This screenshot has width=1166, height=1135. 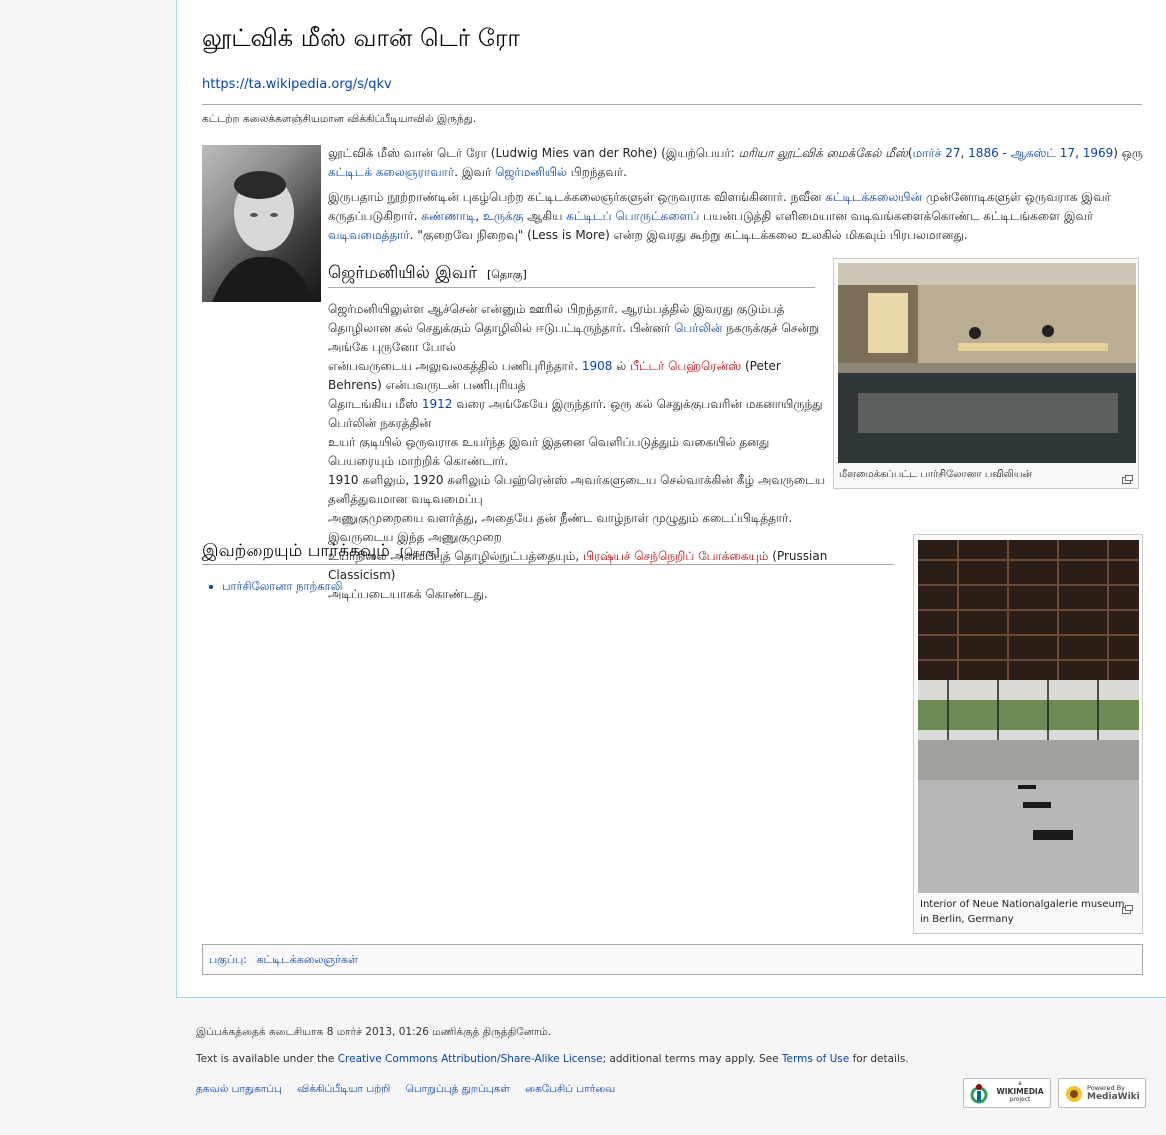 What do you see at coordinates (675, 556) in the screenshot?
I see `redlink-prussian-classicism: பிரஷ்யச் செந்நெறிப் போக்கையும்` at bounding box center [675, 556].